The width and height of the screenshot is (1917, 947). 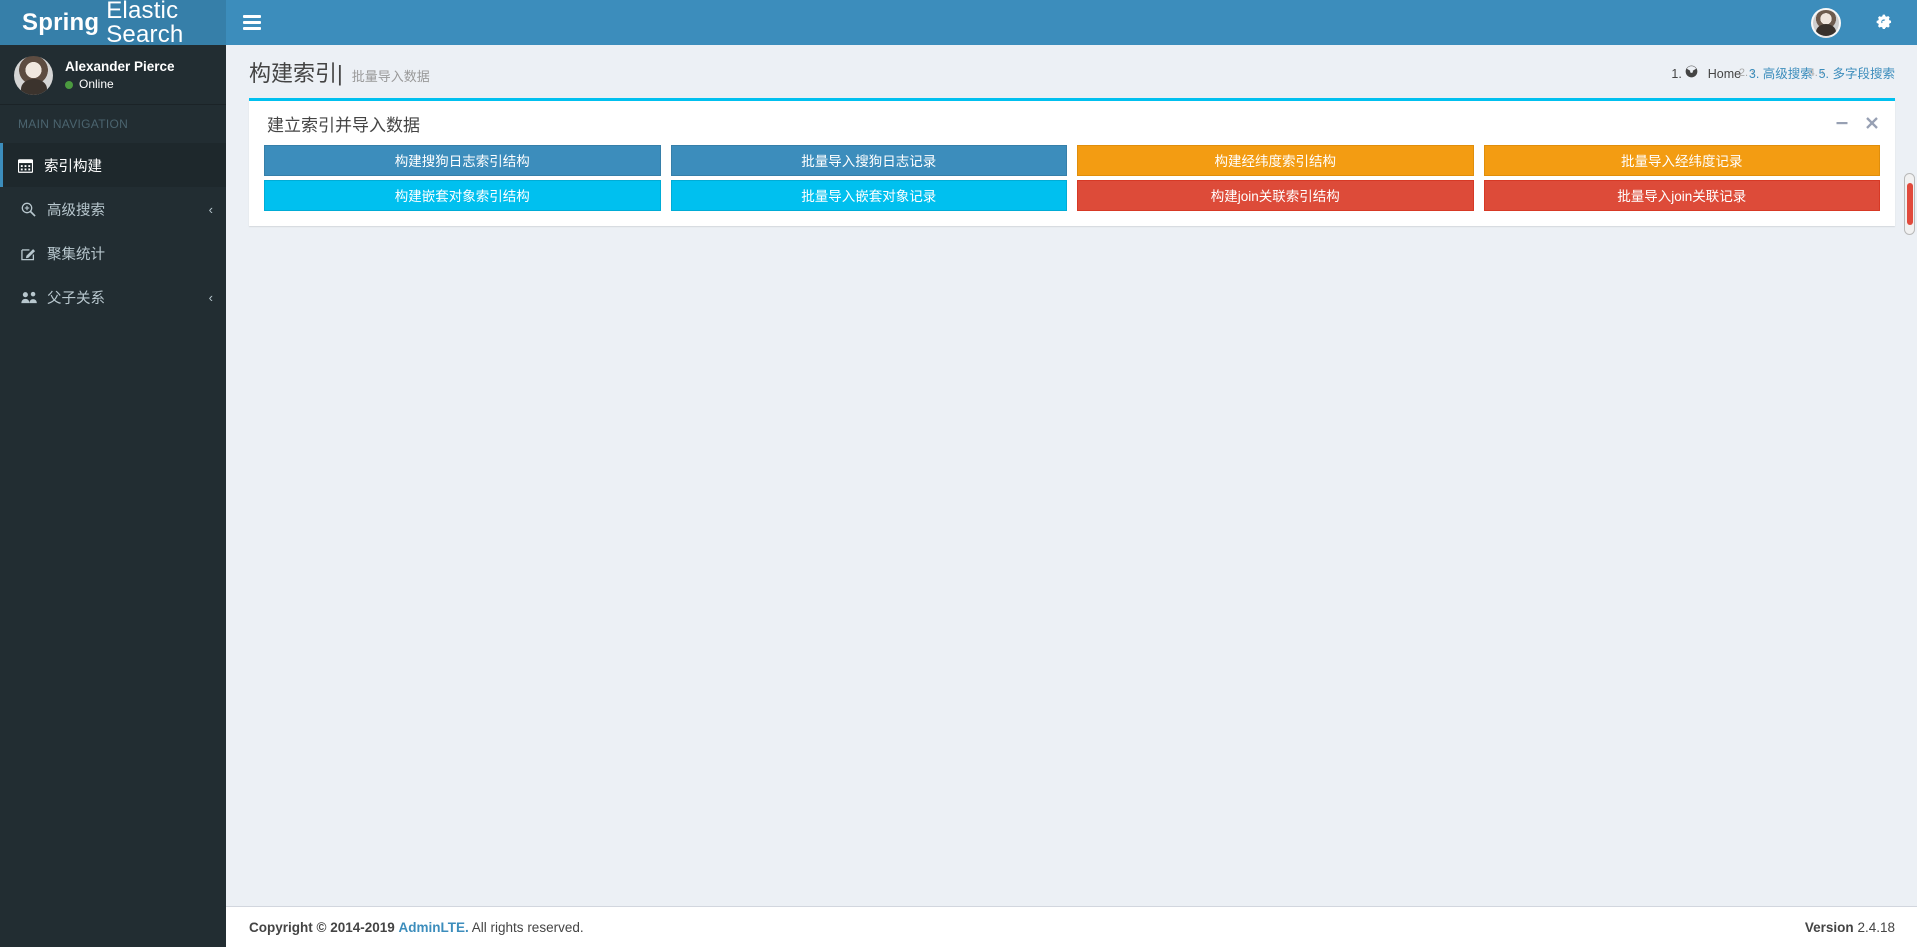 I want to click on minimize-button, so click(x=1842, y=123).